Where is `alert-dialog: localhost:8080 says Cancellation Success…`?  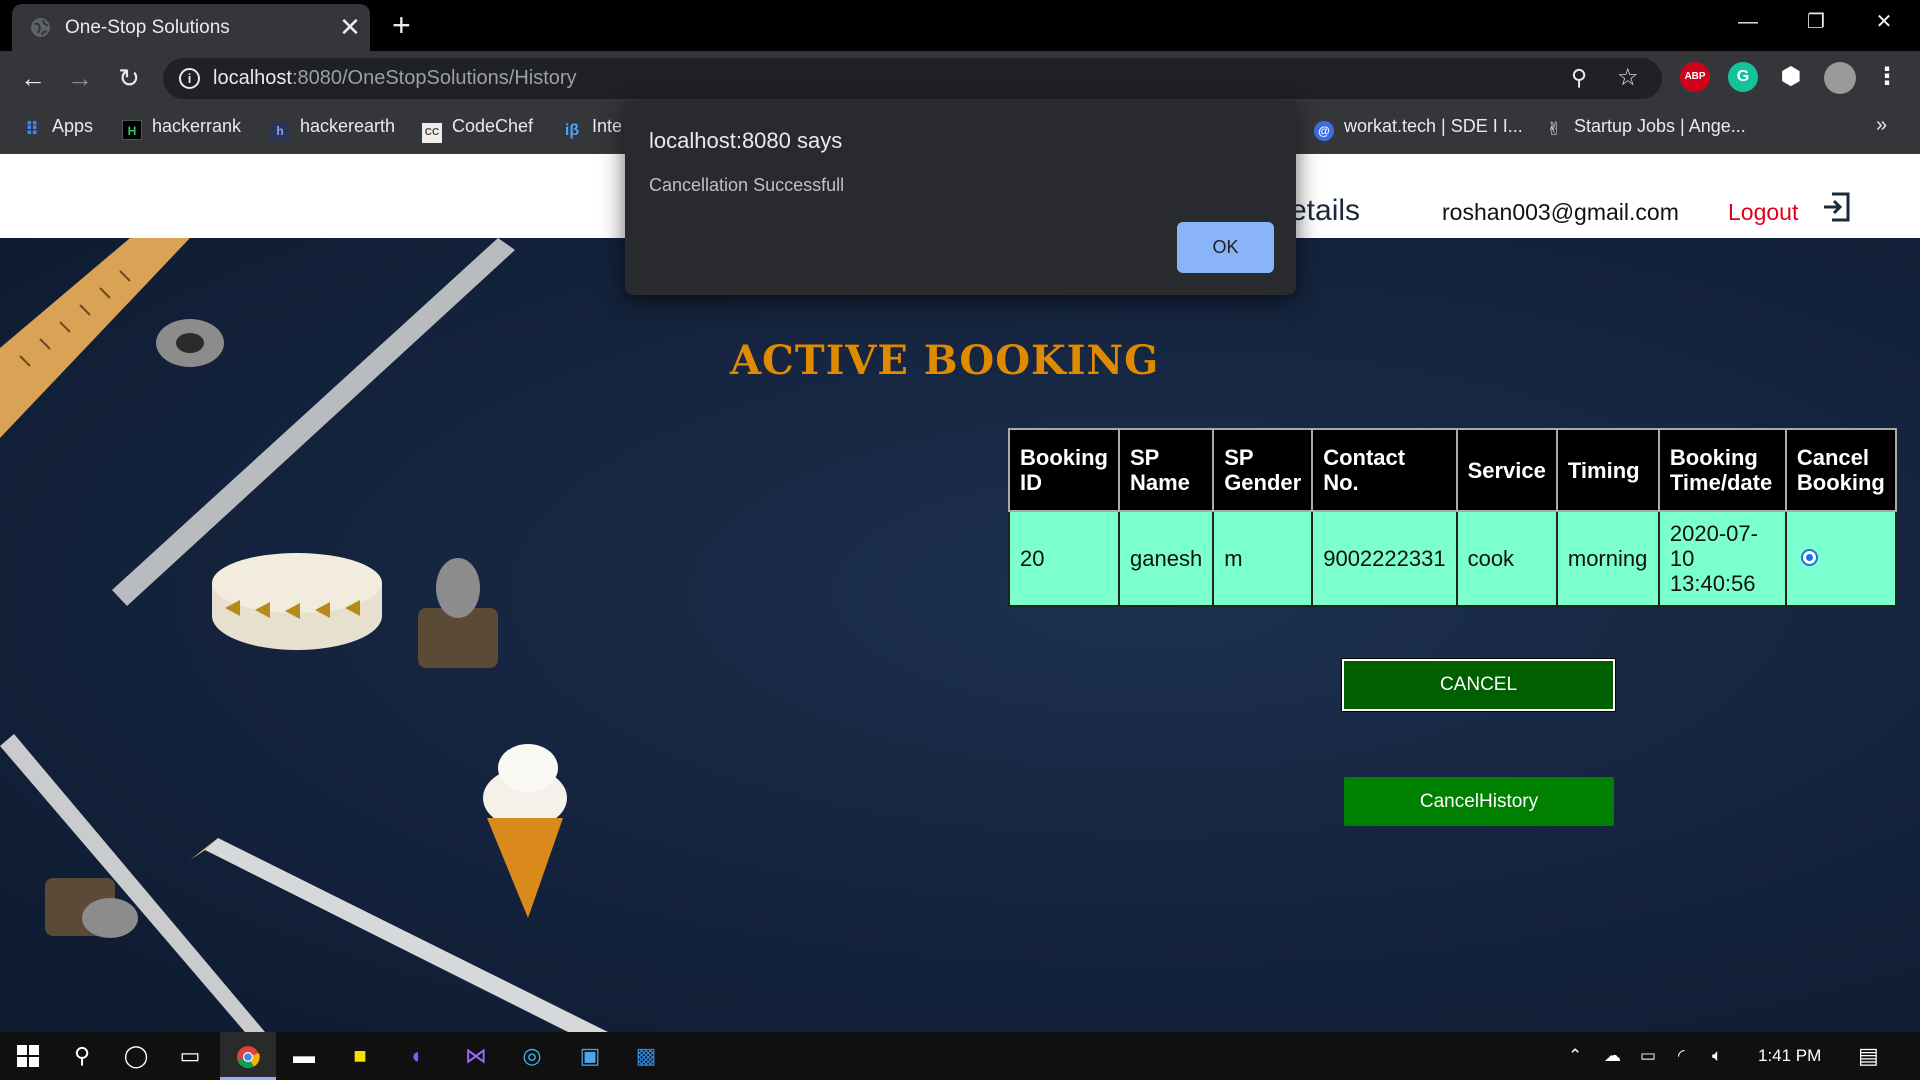 alert-dialog: localhost:8080 says Cancellation Success… is located at coordinates (960, 198).